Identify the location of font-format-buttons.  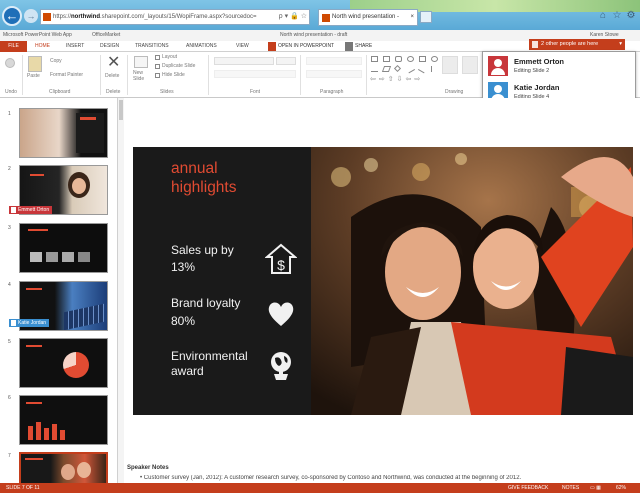
(255, 74).